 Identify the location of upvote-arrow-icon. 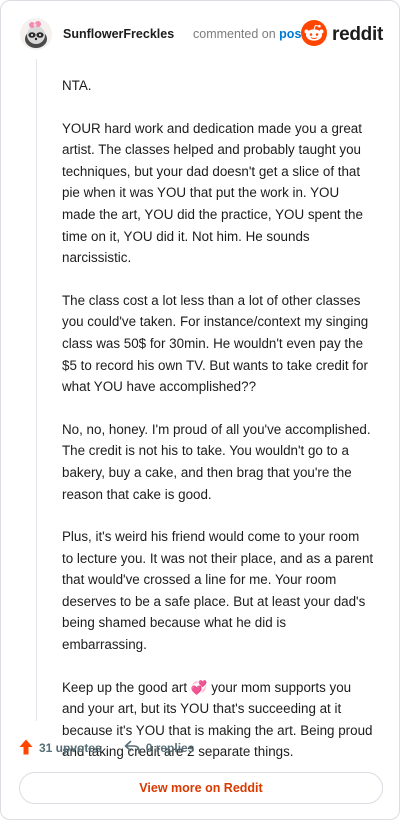
(26, 748).